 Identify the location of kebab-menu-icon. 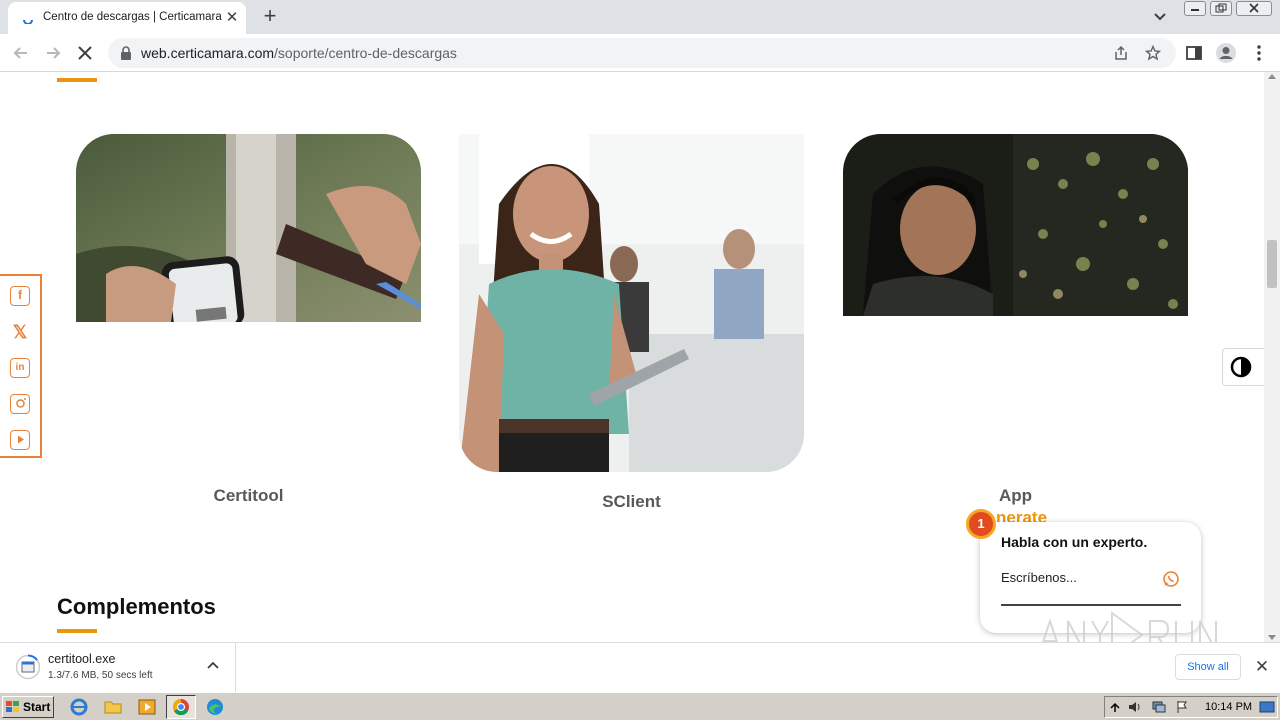
(1259, 53).